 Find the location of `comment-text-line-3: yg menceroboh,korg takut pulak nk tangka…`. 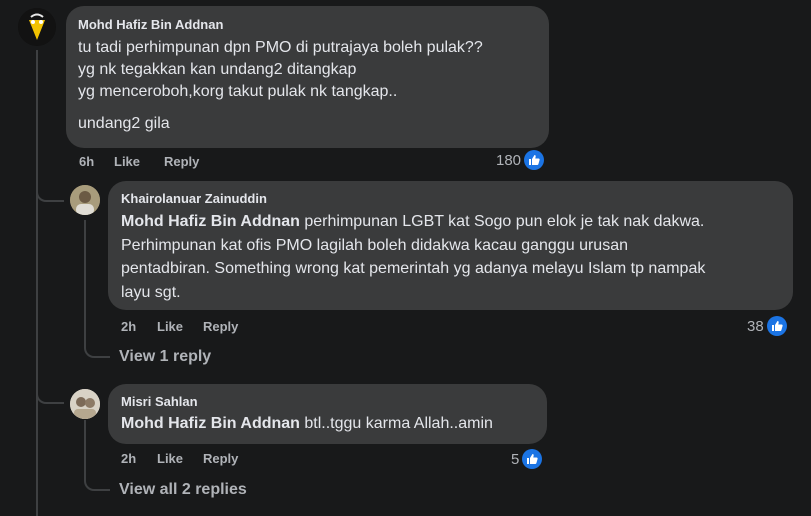

comment-text-line-3: yg menceroboh,korg takut pulak nk tangka… is located at coordinates (238, 91).